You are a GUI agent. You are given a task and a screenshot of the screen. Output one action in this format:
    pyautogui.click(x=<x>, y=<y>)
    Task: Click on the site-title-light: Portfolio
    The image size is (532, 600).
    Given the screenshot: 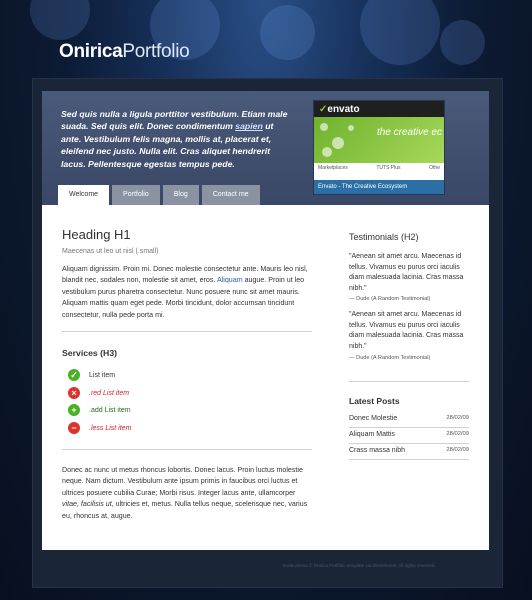 What is the action you would take?
    pyautogui.click(x=156, y=51)
    